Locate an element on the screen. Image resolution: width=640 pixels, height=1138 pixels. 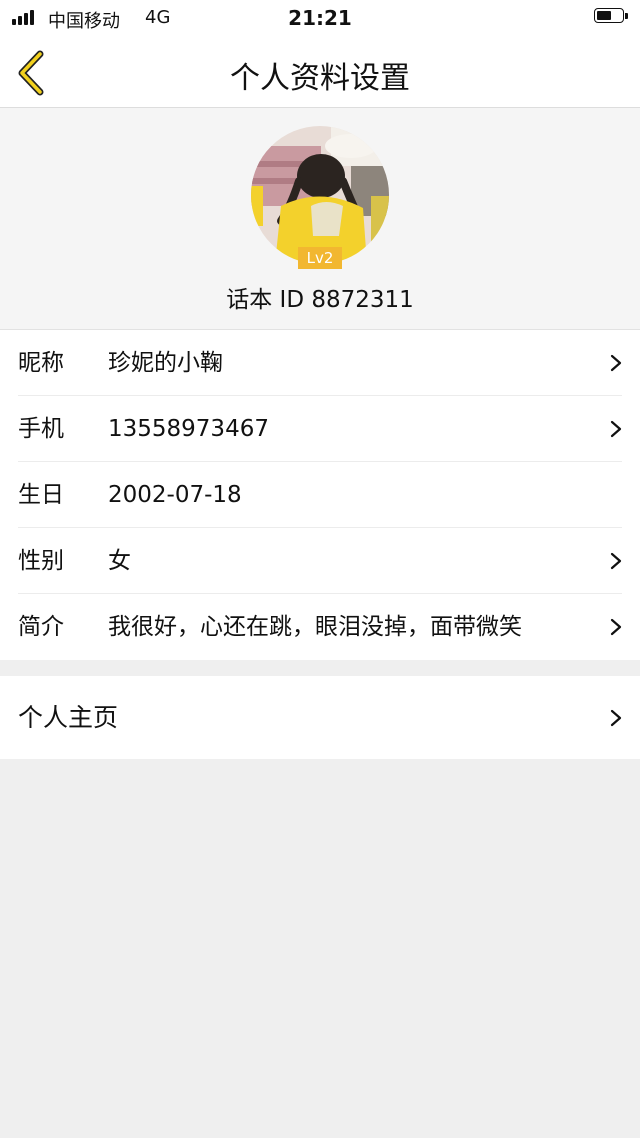
battery-level is located at coordinates (604, 15).